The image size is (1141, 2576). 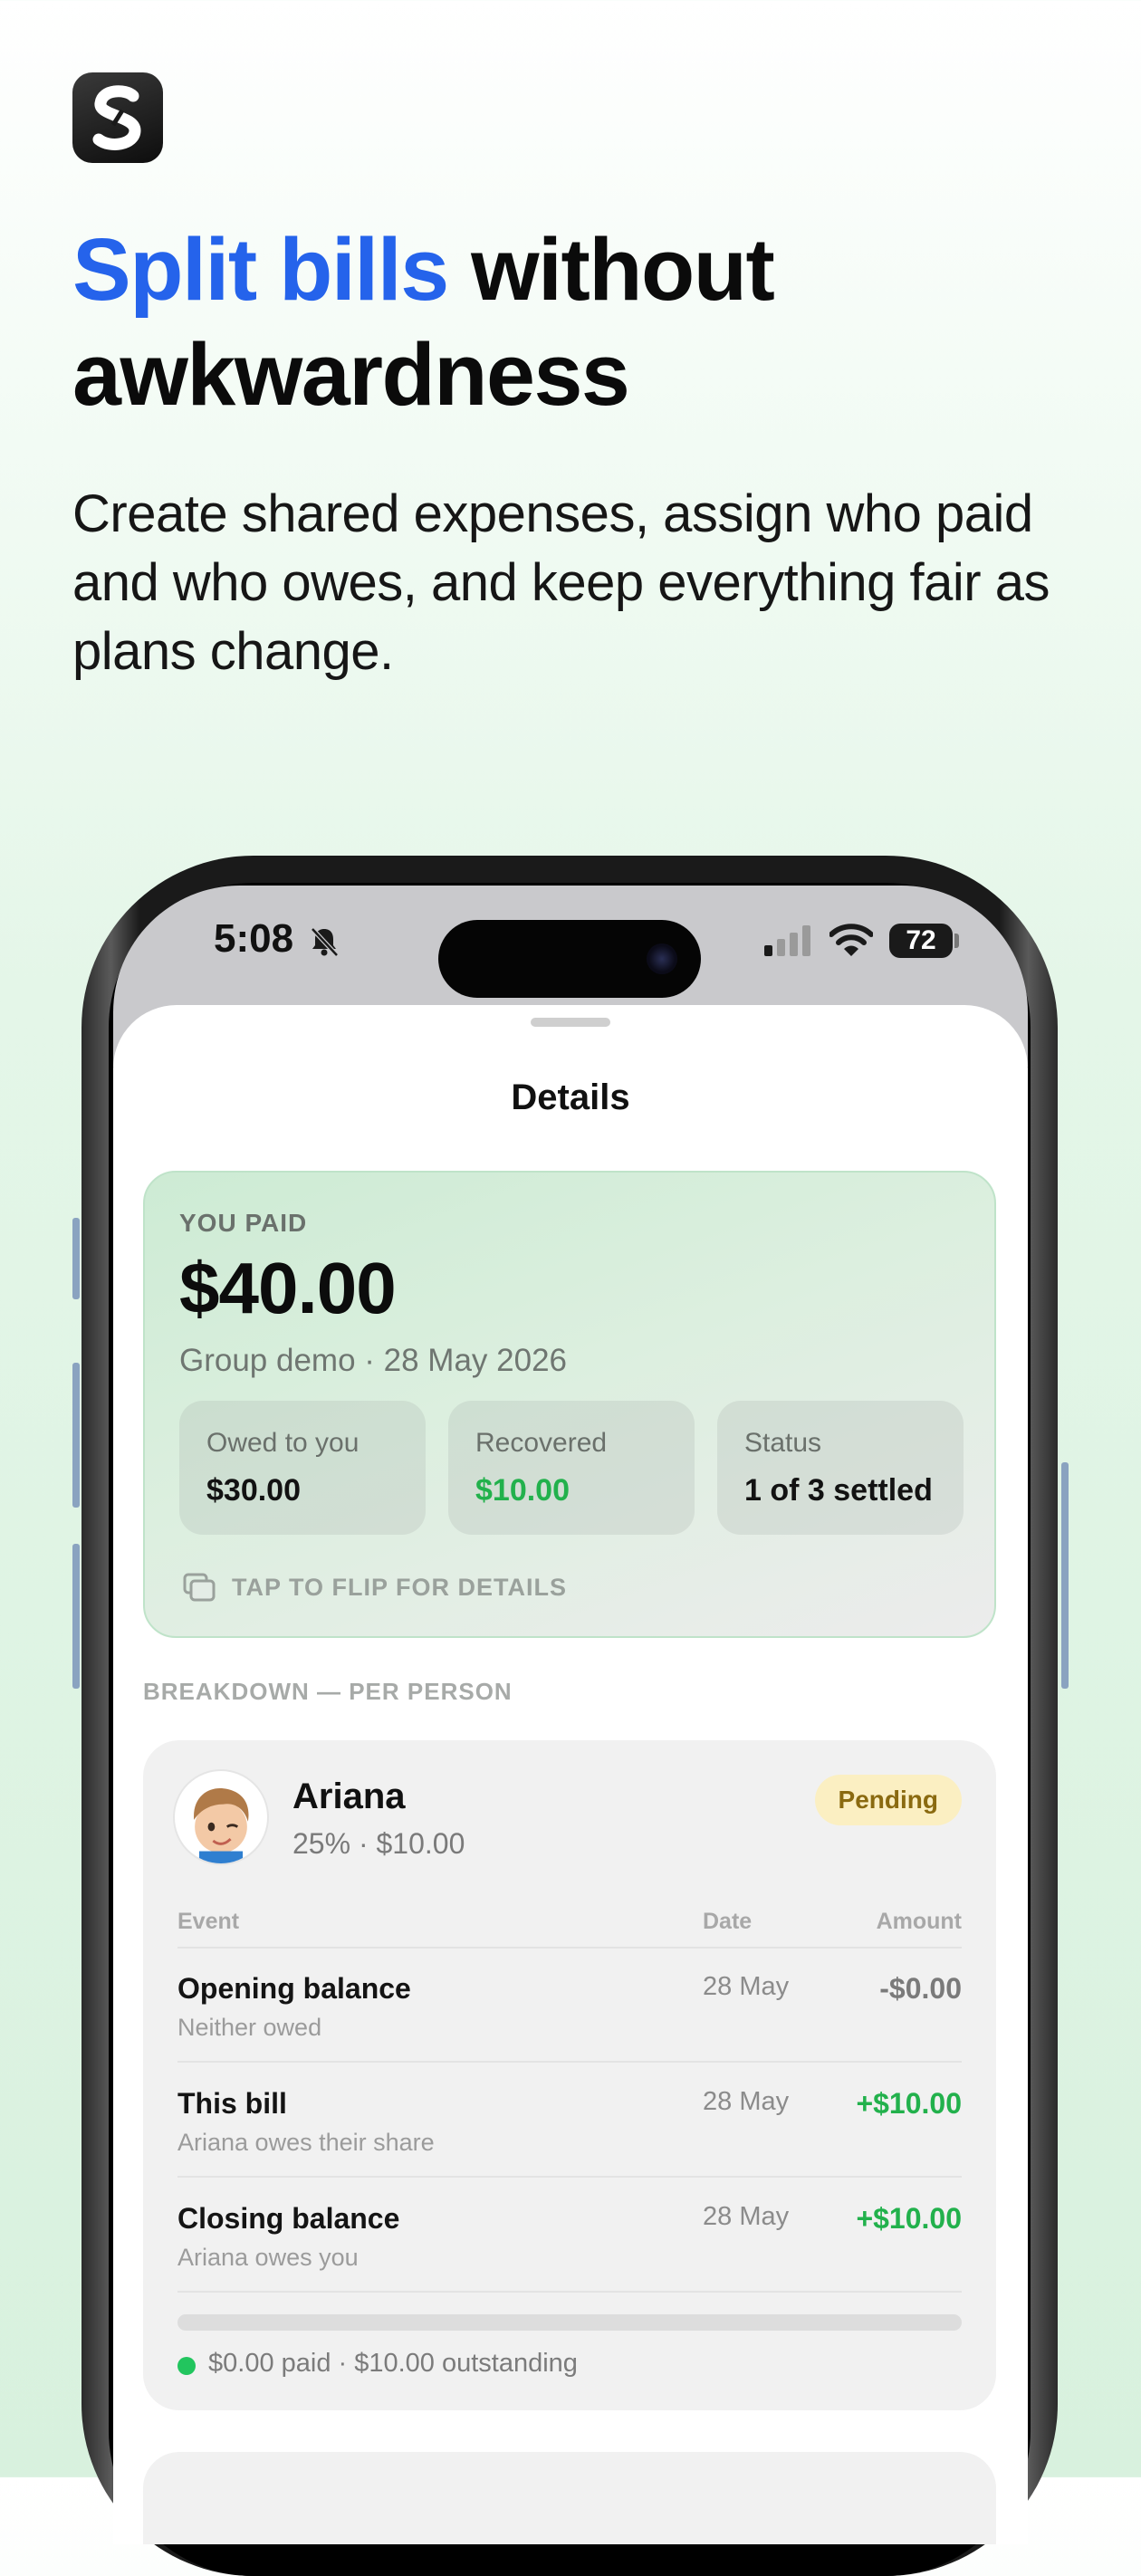 What do you see at coordinates (243, 1223) in the screenshot?
I see `you-paid-label: YOU PAID` at bounding box center [243, 1223].